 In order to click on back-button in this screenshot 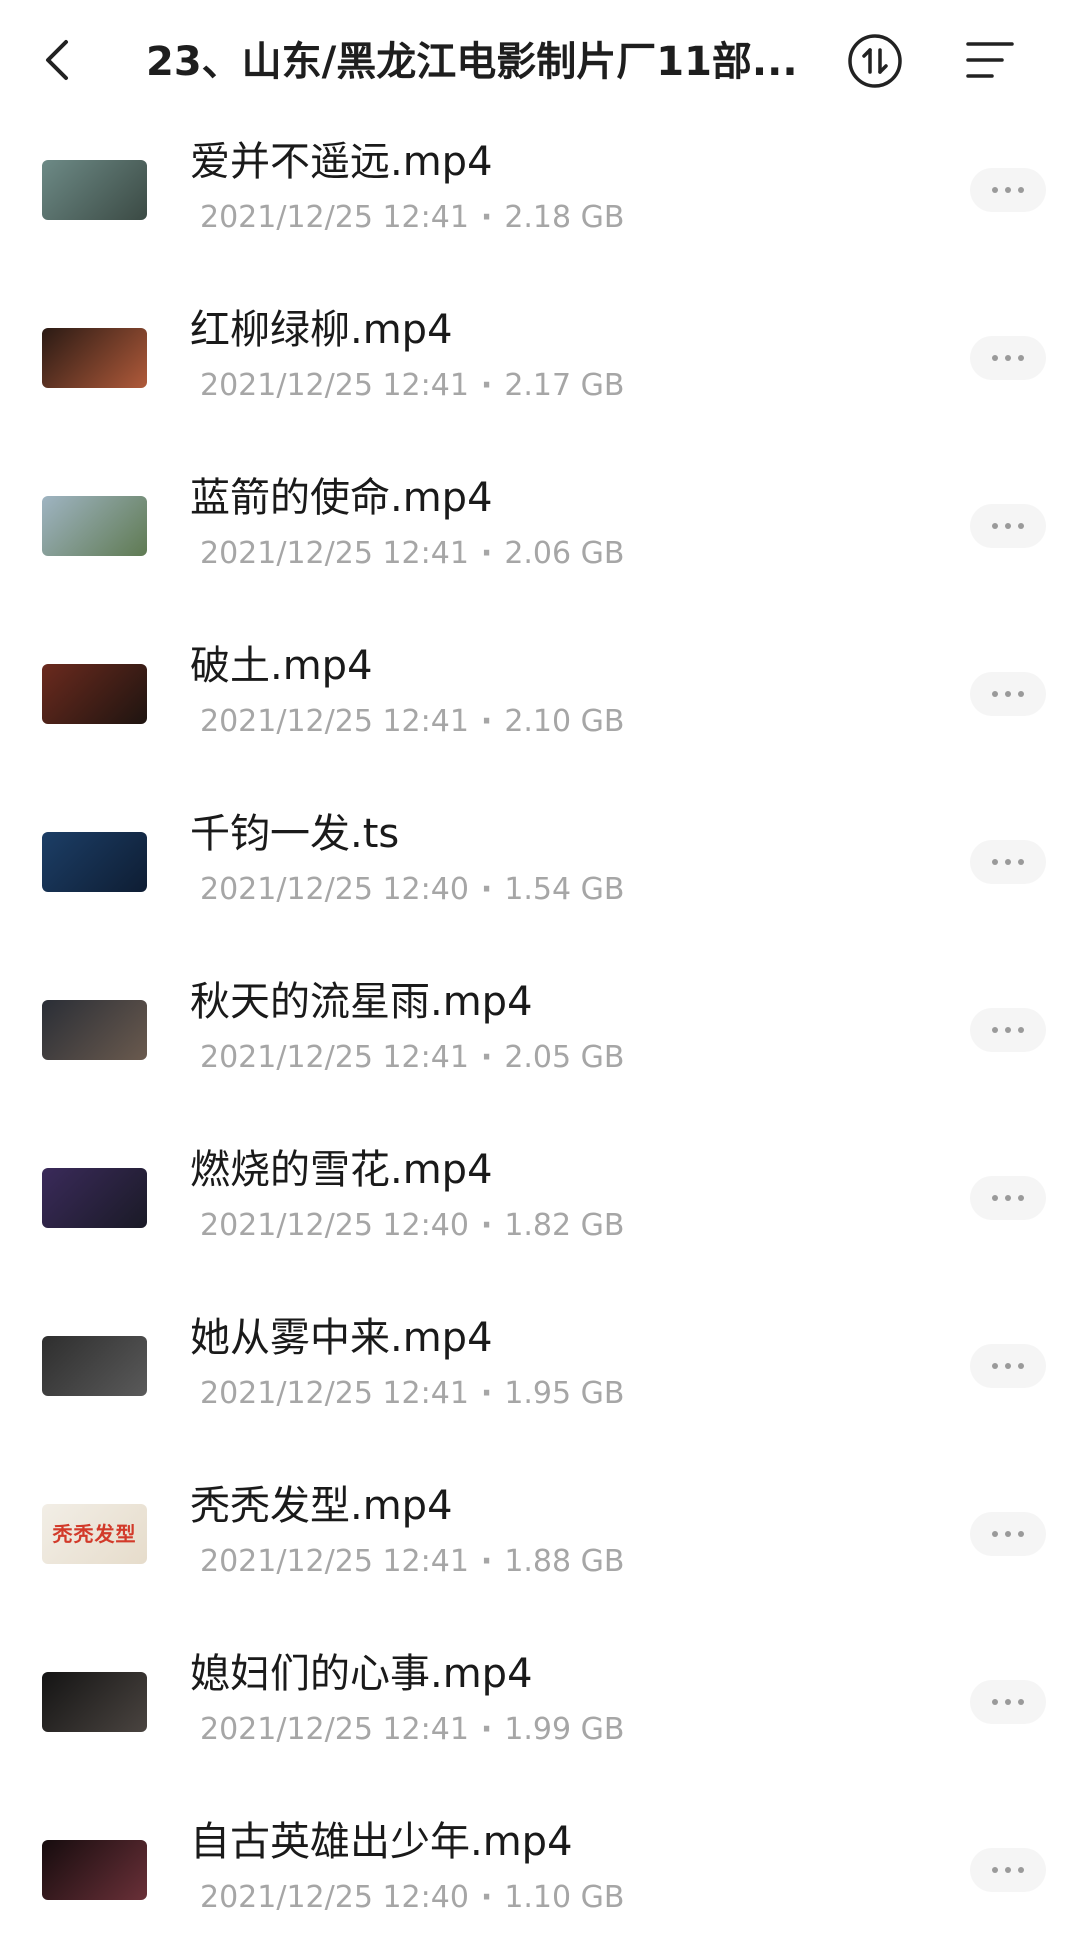, I will do `click(60, 60)`.